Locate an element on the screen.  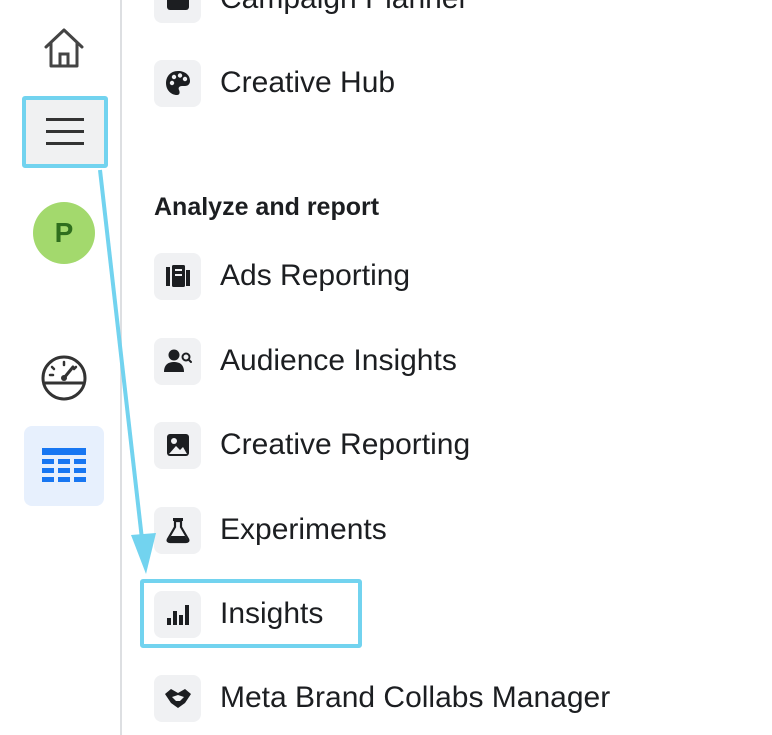
menu-item-creative-hub: Creative Hub is located at coordinates (274, 83).